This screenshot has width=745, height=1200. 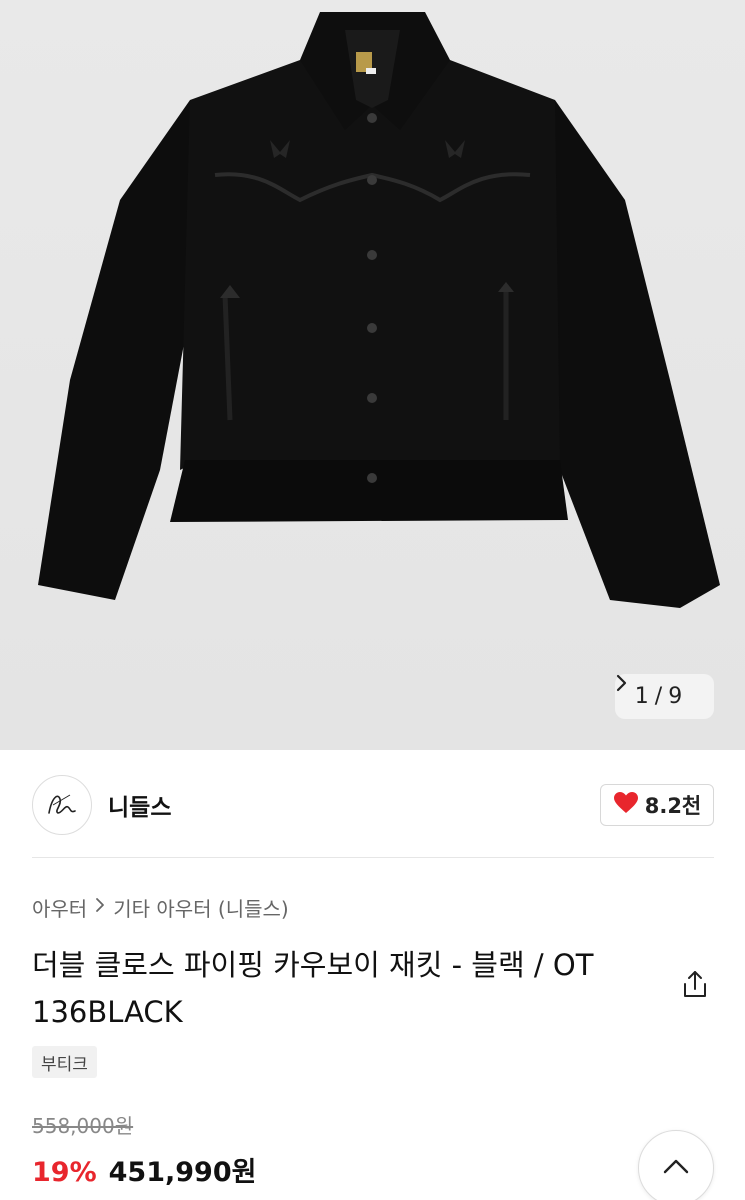 I want to click on brand-name: 니들스, so click(x=139, y=805).